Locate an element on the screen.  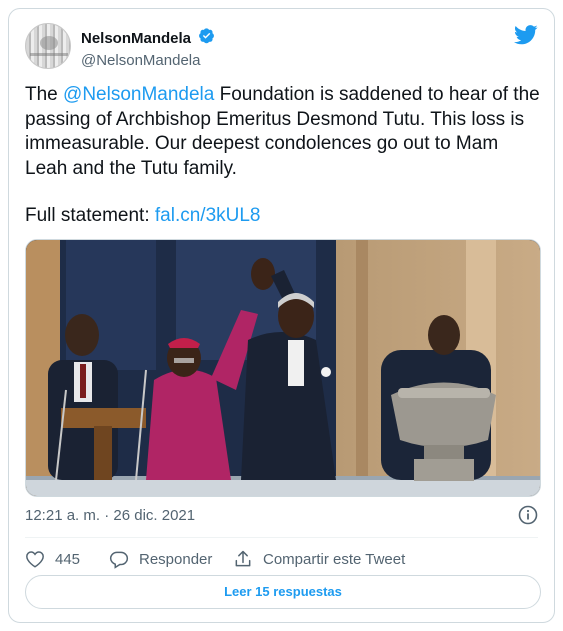
heart-icon is located at coordinates (35, 559).